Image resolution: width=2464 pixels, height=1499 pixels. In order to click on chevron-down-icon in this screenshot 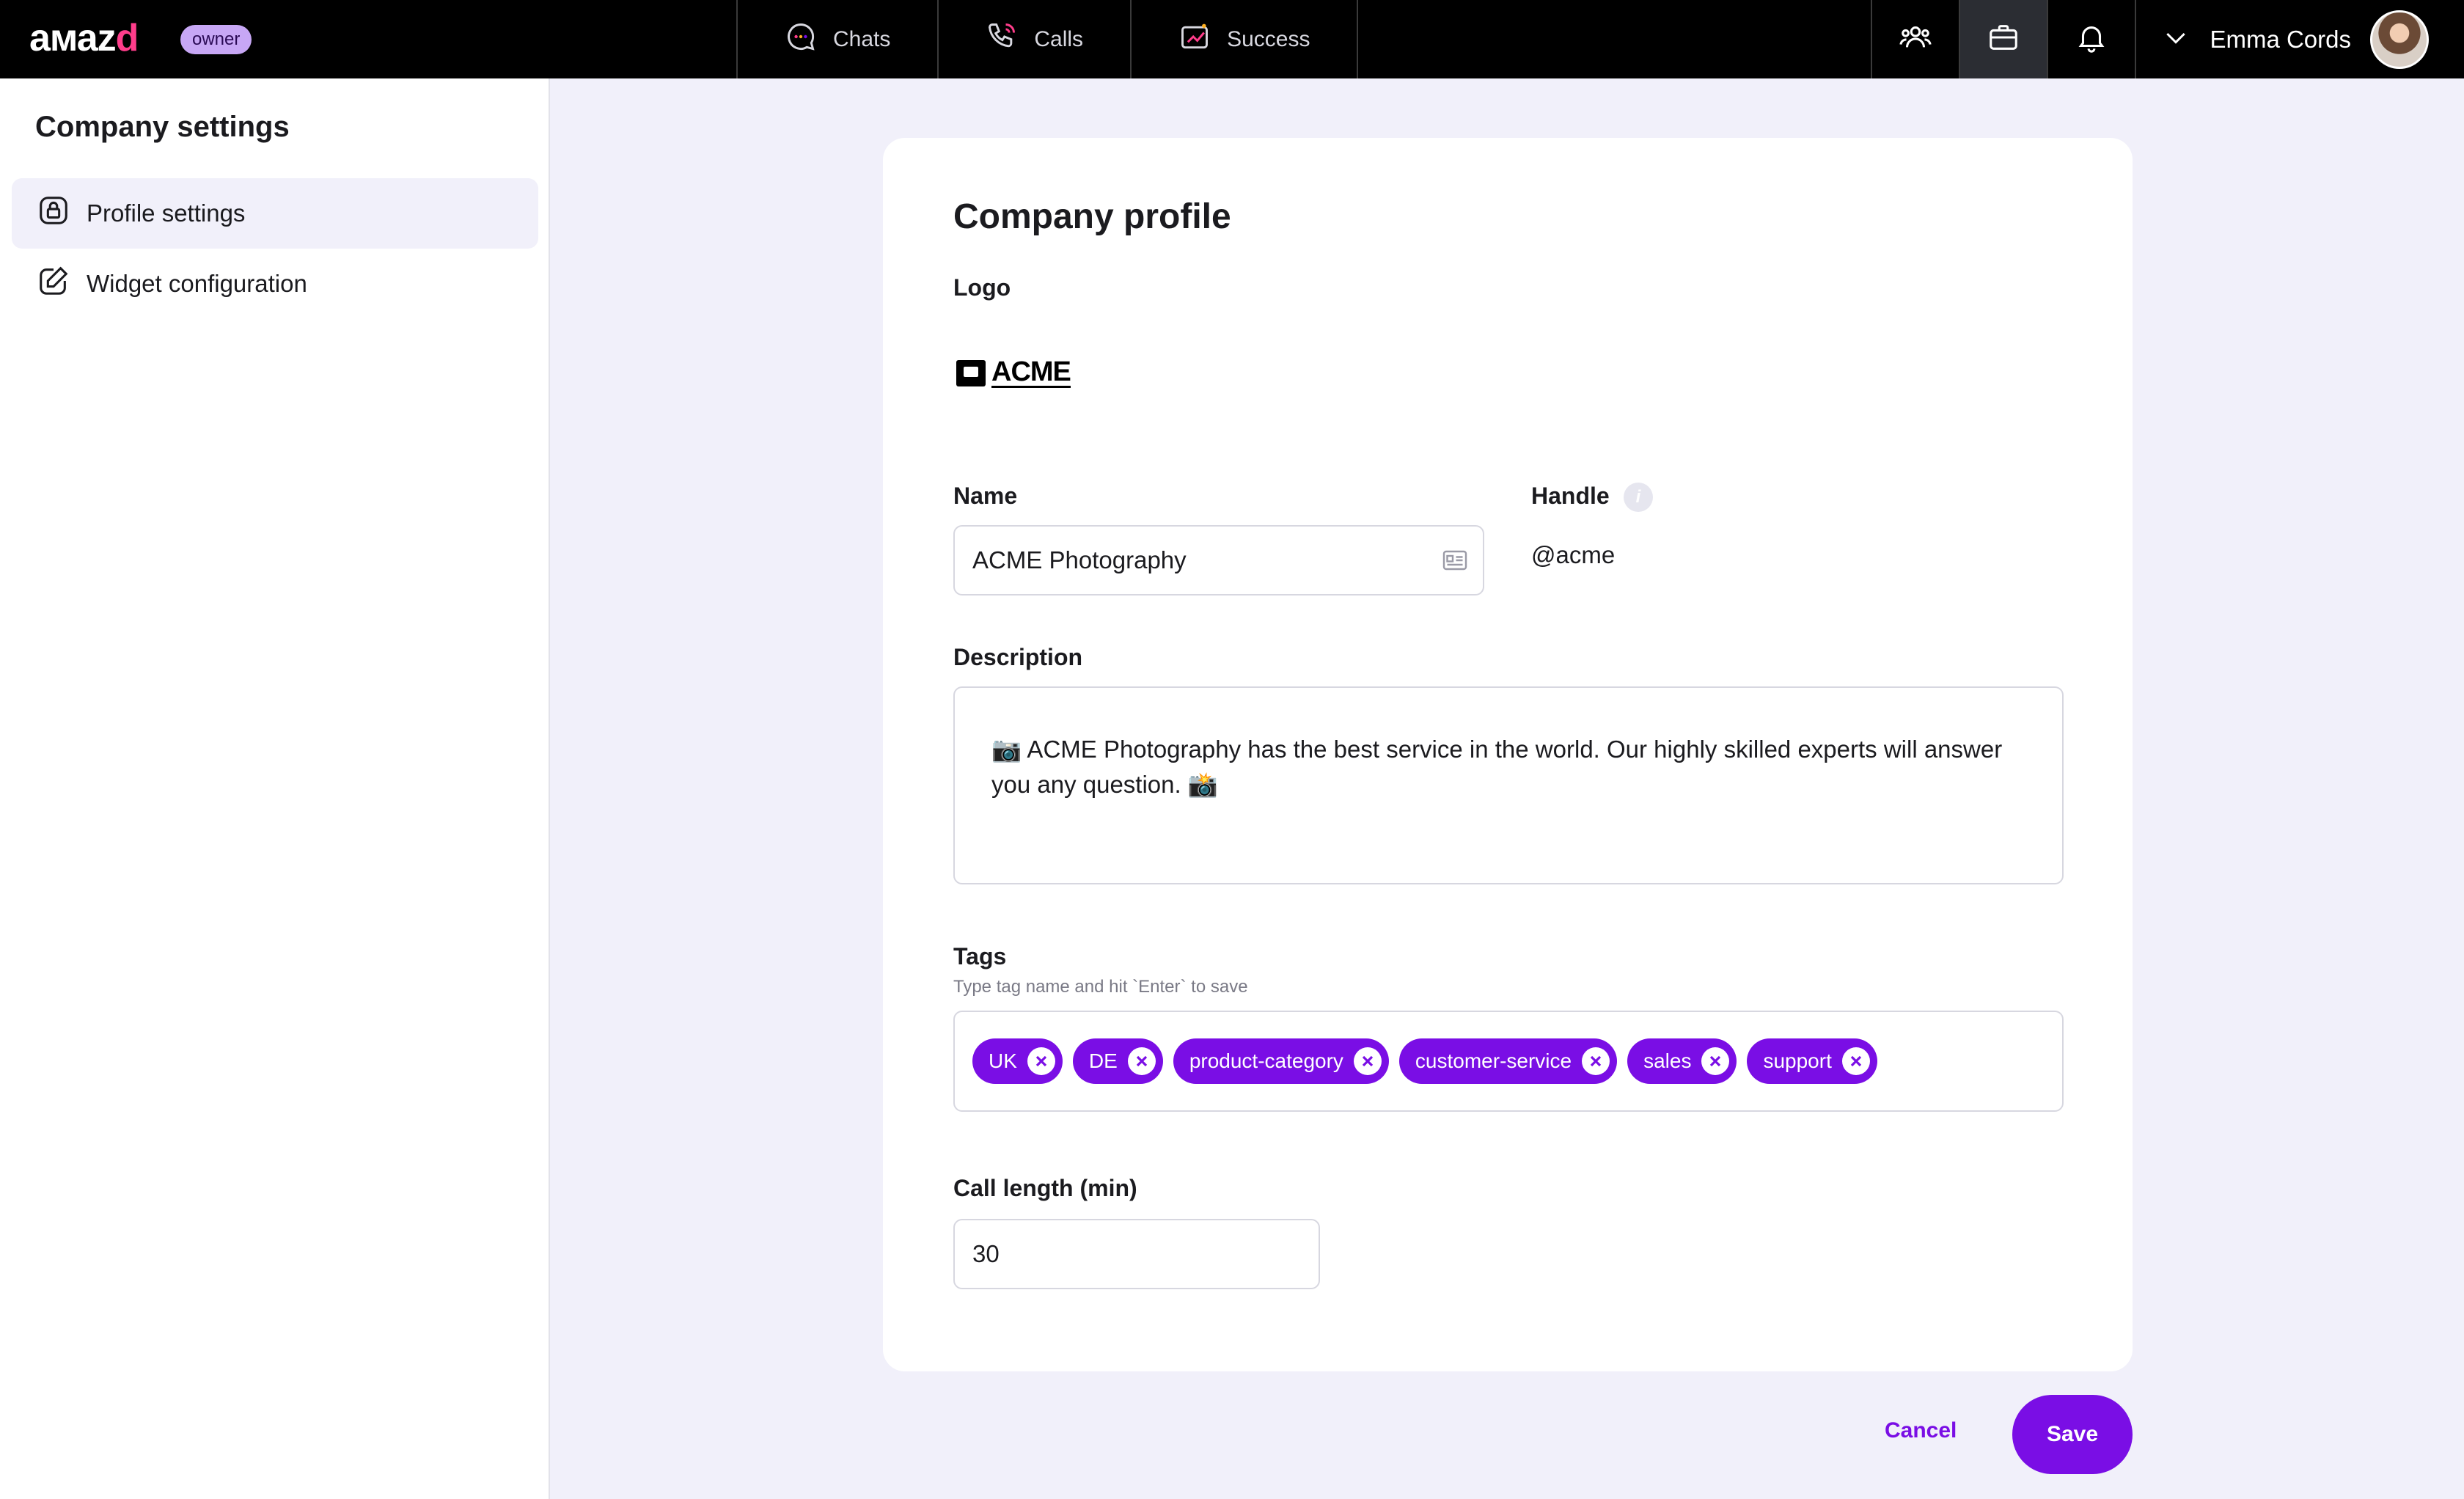, I will do `click(2175, 39)`.